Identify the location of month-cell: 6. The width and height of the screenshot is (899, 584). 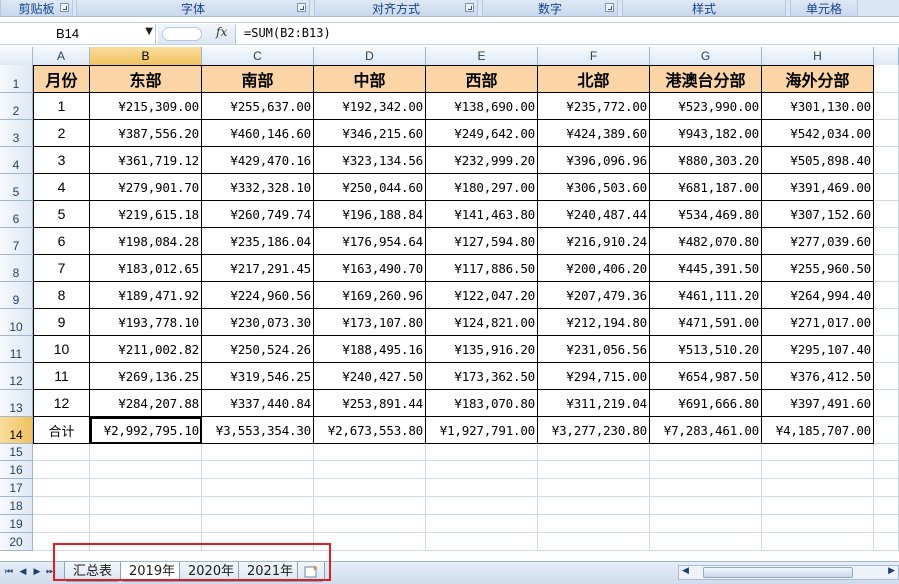
(61, 241).